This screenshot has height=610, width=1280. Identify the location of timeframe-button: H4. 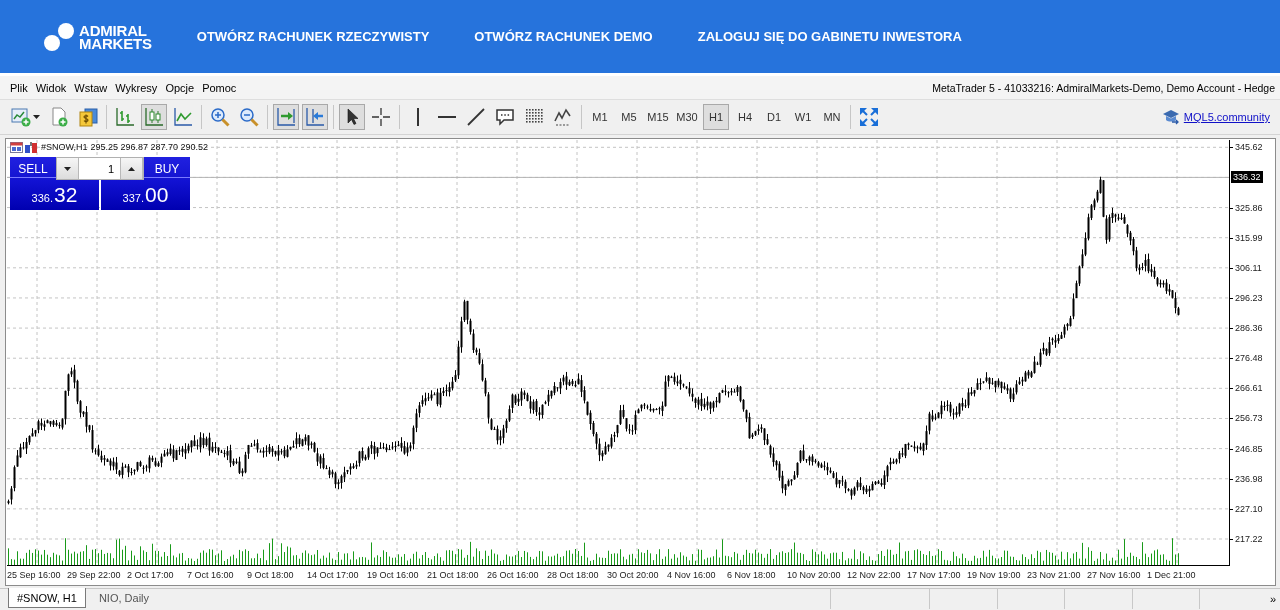
(745, 117).